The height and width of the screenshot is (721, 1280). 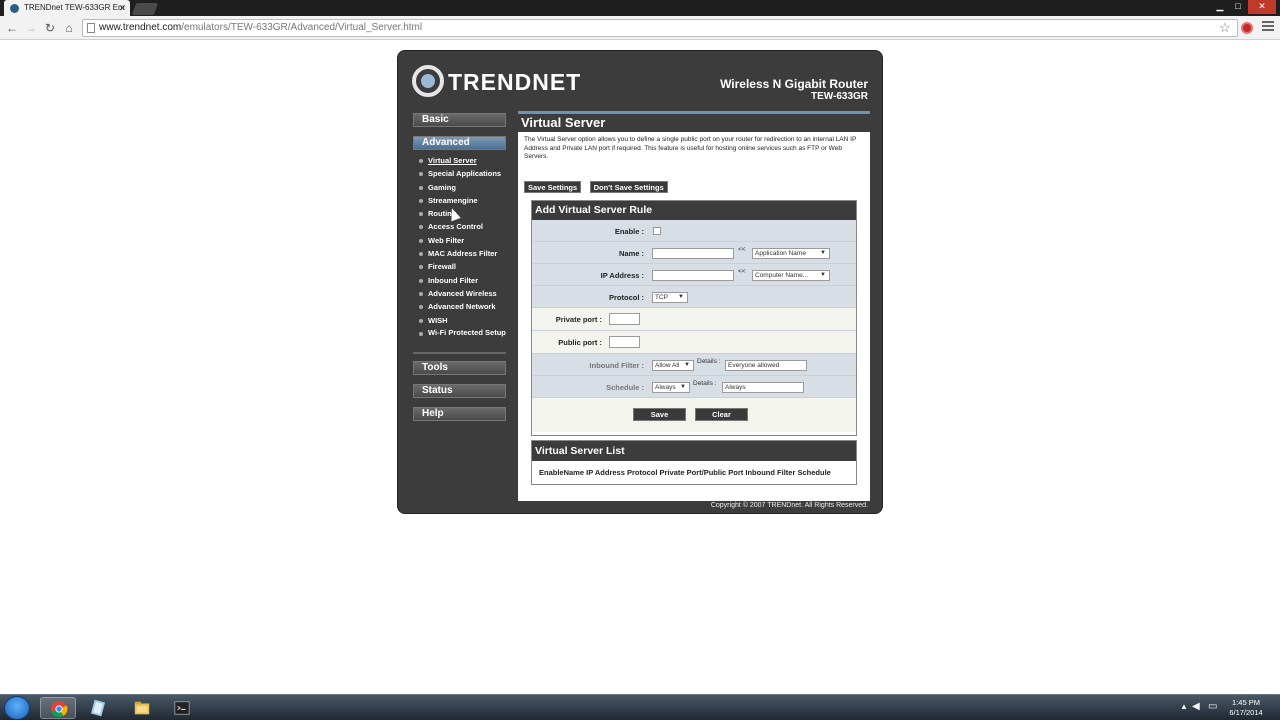 What do you see at coordinates (74, 7) in the screenshot?
I see `tab-title: TRENDnet TEW-633GR Em` at bounding box center [74, 7].